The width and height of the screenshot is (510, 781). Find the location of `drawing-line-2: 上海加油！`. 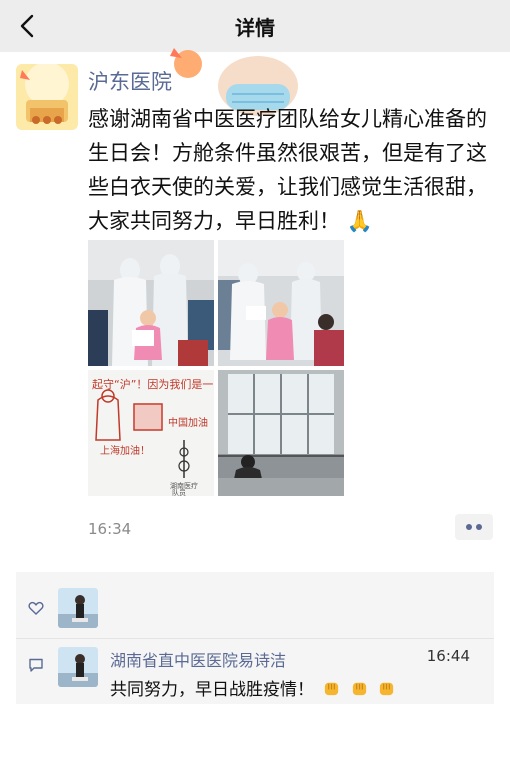

drawing-line-2: 上海加油！ is located at coordinates (125, 450).